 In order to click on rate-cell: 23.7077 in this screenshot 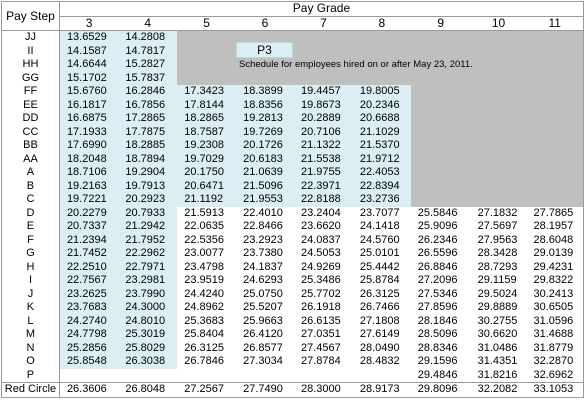, I will do `click(381, 213)`.